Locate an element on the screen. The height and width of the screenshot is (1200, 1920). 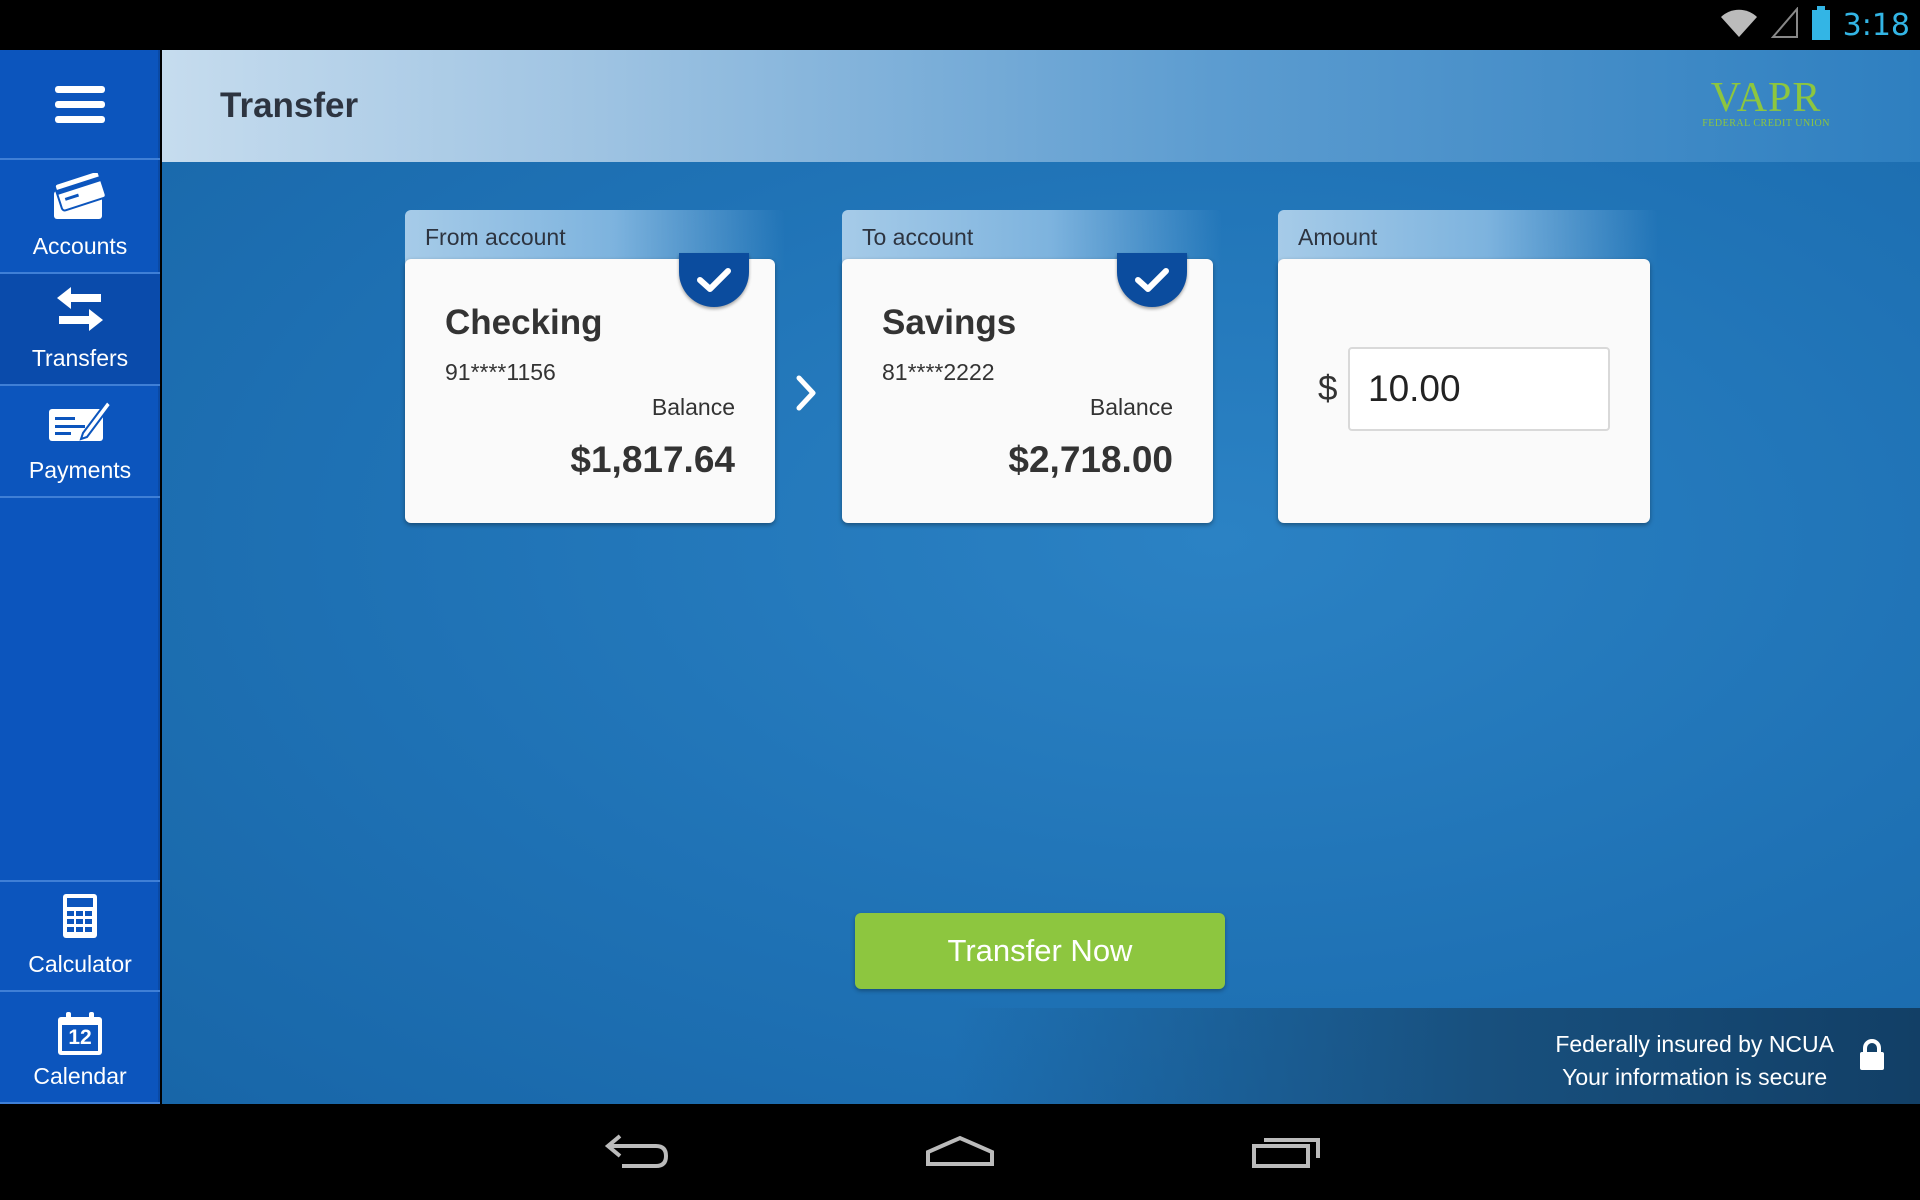
account-number: 91****1156 is located at coordinates (500, 372).